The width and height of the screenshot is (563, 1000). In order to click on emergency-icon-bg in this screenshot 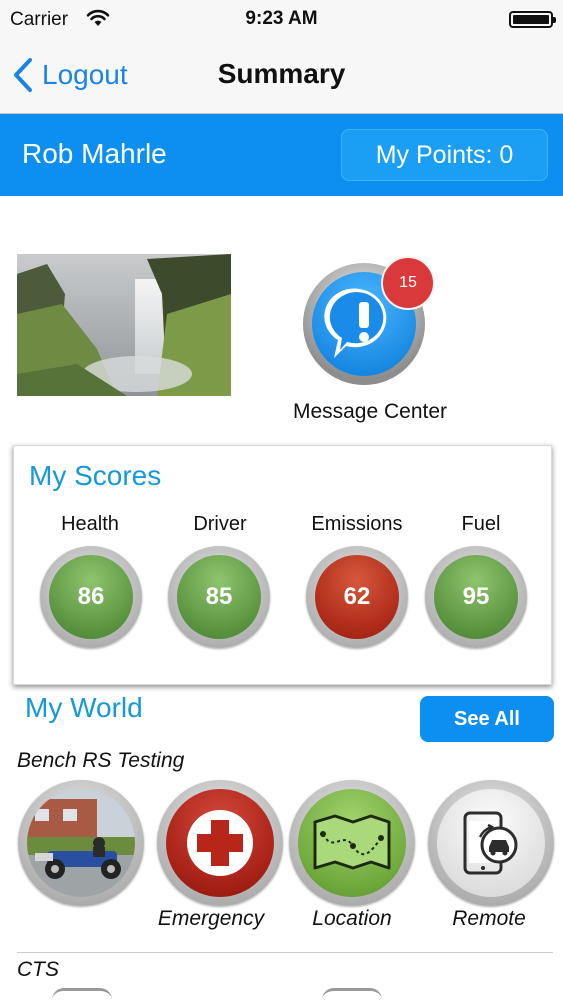, I will do `click(220, 843)`.